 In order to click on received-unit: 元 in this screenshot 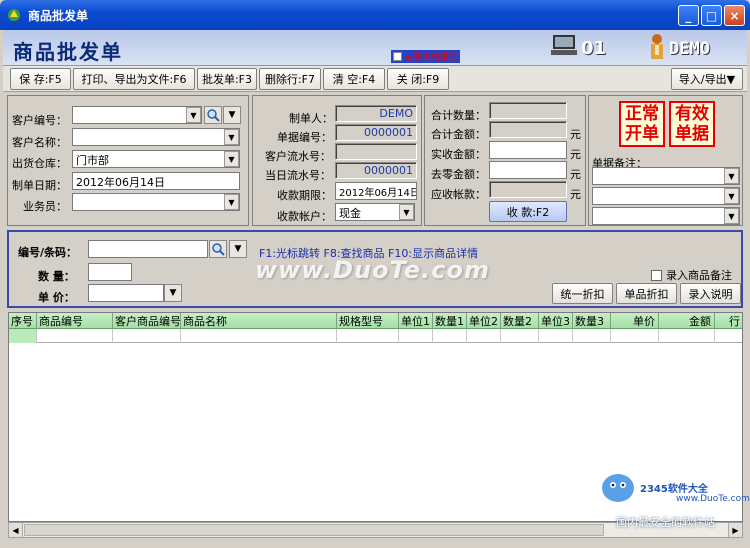, I will do `click(575, 154)`.